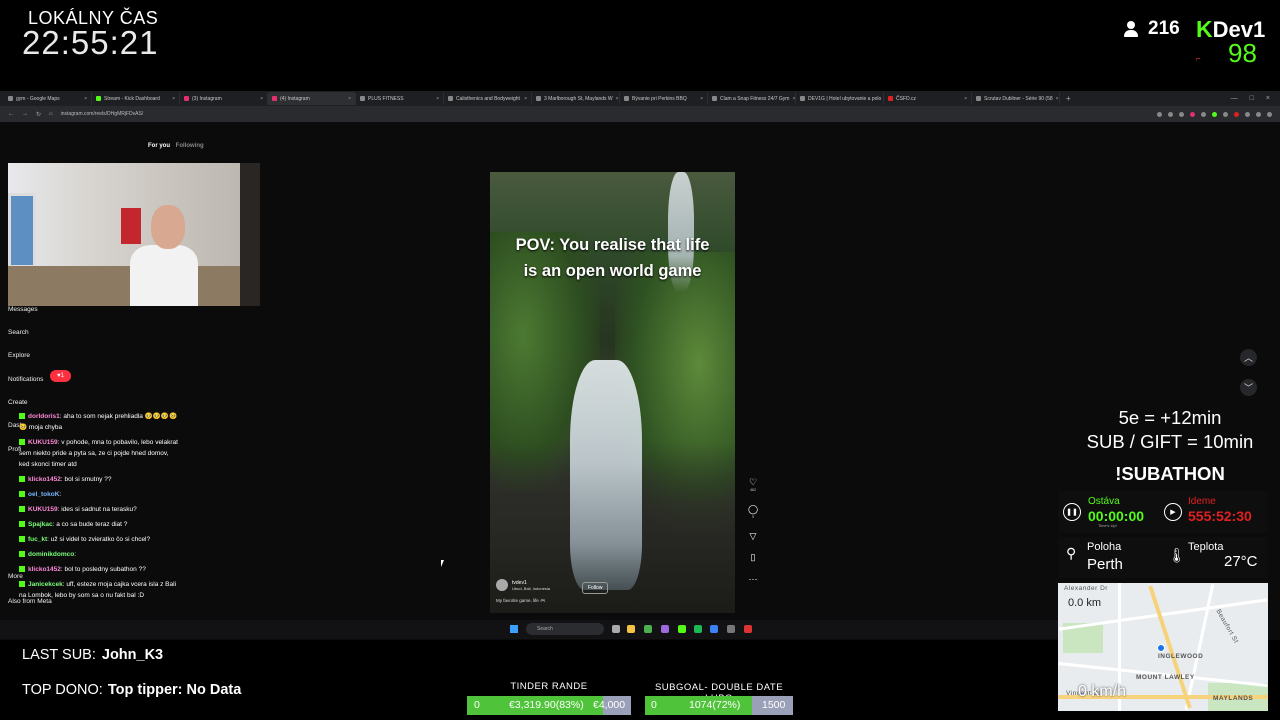 This screenshot has width=1280, height=720. Describe the element at coordinates (659, 98) in the screenshot. I see `tab-label: Bývanie pri Perkins BBQ` at that location.